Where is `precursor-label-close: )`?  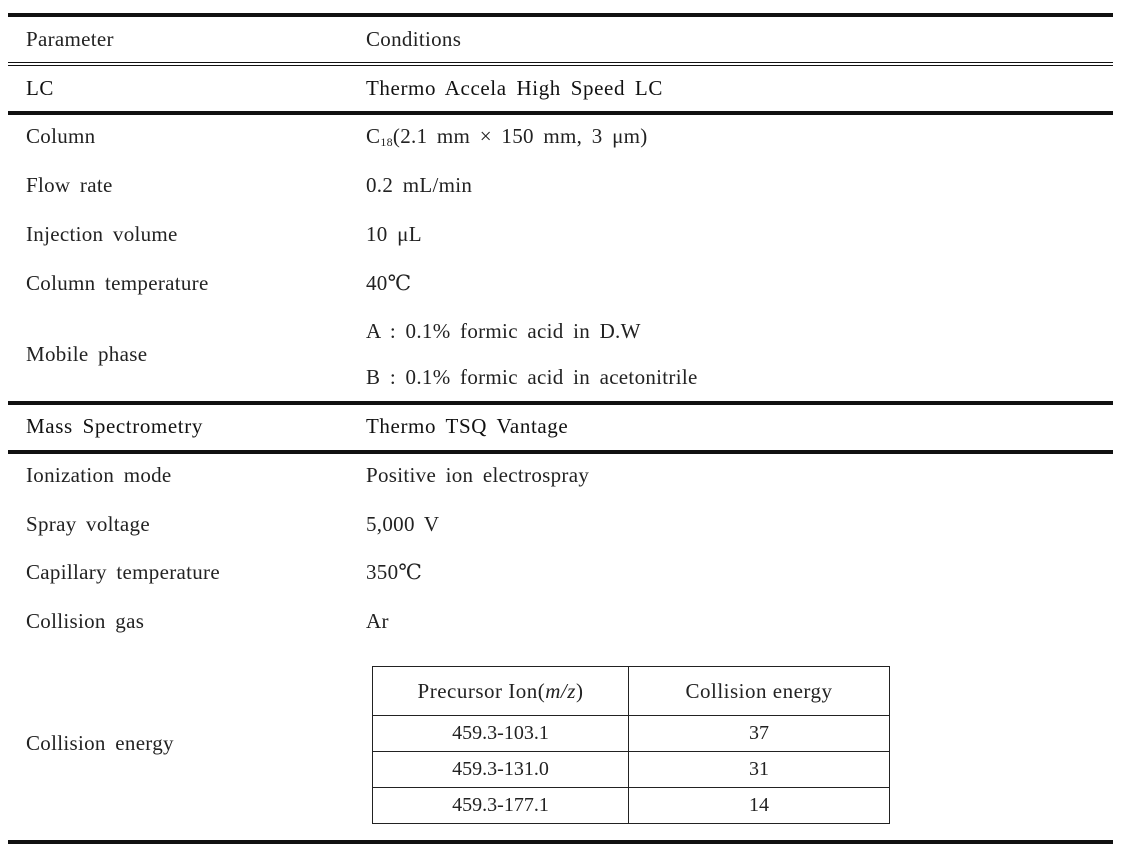
precursor-label-close: ) is located at coordinates (579, 690).